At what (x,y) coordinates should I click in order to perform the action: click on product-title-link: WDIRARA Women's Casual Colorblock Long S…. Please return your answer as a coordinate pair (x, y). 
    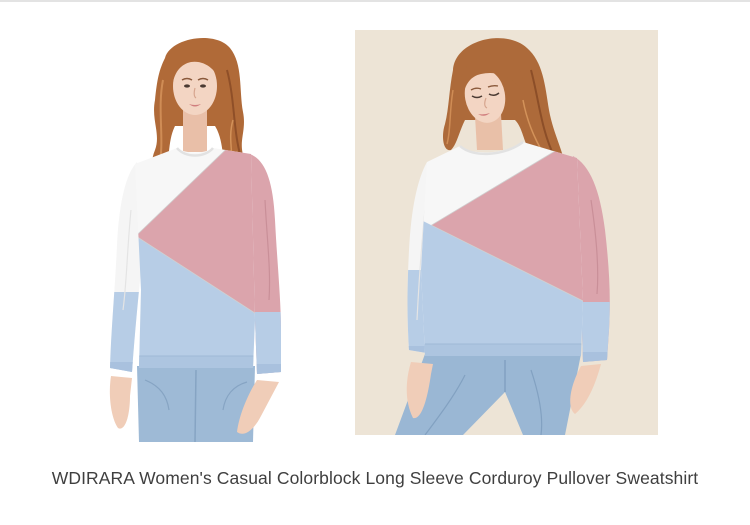
    Looking at the image, I should click on (375, 478).